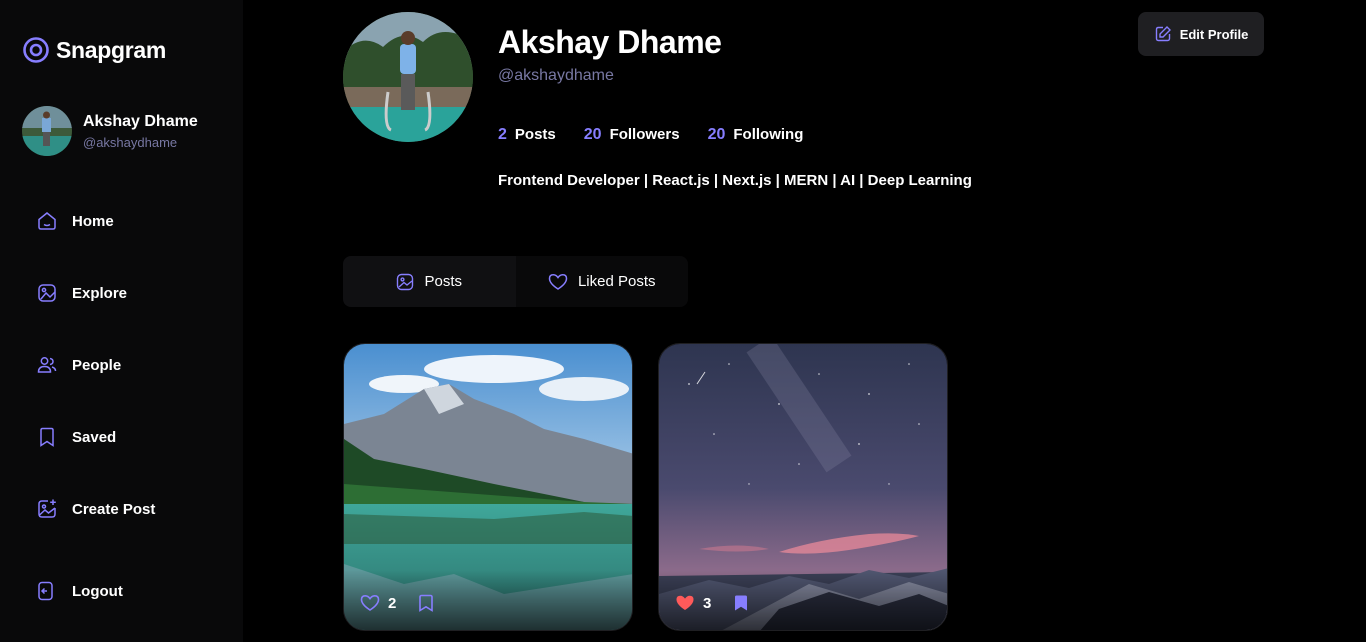 The image size is (1366, 642). What do you see at coordinates (685, 603) in the screenshot?
I see `liked-heart-icon` at bounding box center [685, 603].